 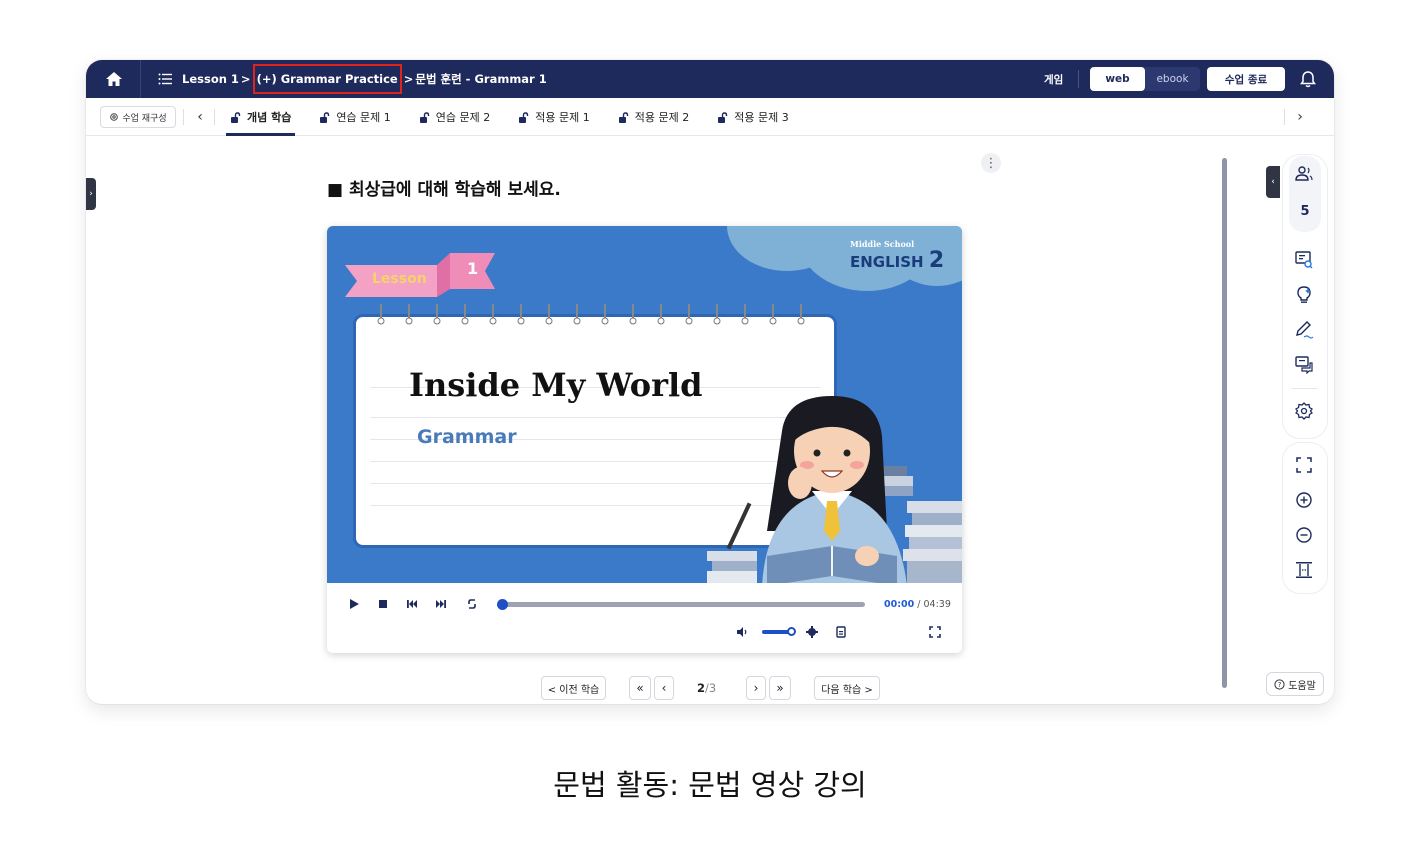 What do you see at coordinates (363, 117) in the screenshot?
I see `tab-label: 연습 문제 1` at bounding box center [363, 117].